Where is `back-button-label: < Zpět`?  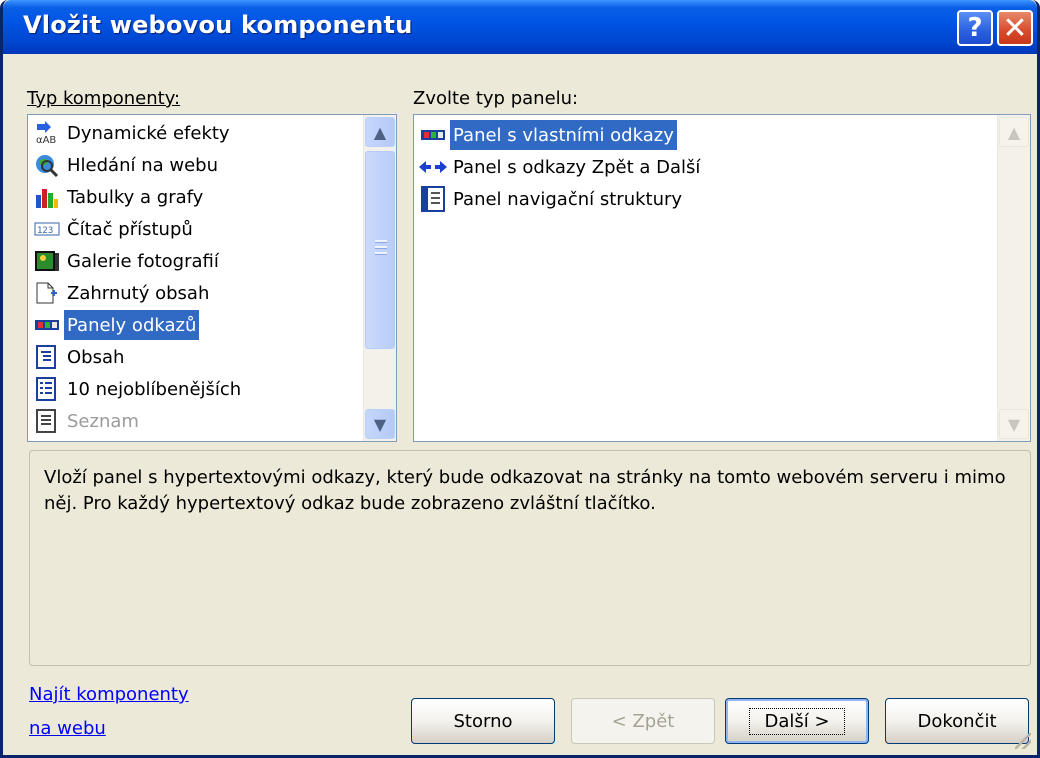 back-button-label: < Zpět is located at coordinates (643, 721).